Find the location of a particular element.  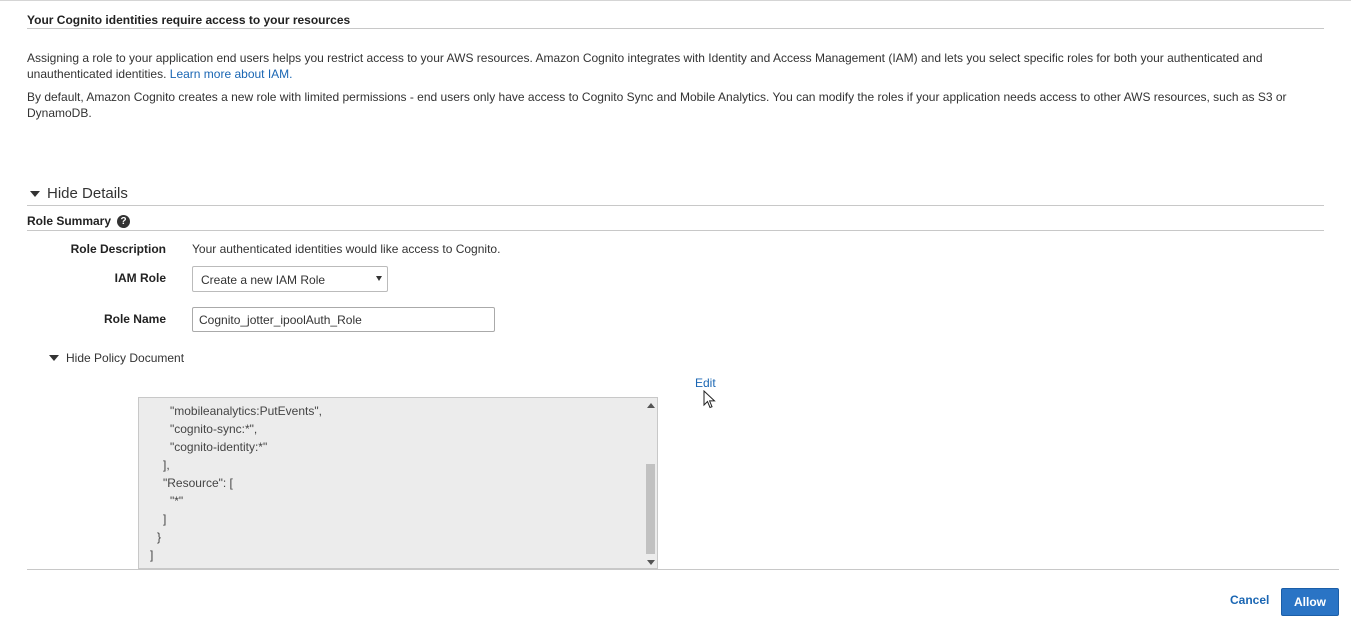

hide-details-label: Hide Details is located at coordinates (87, 193).